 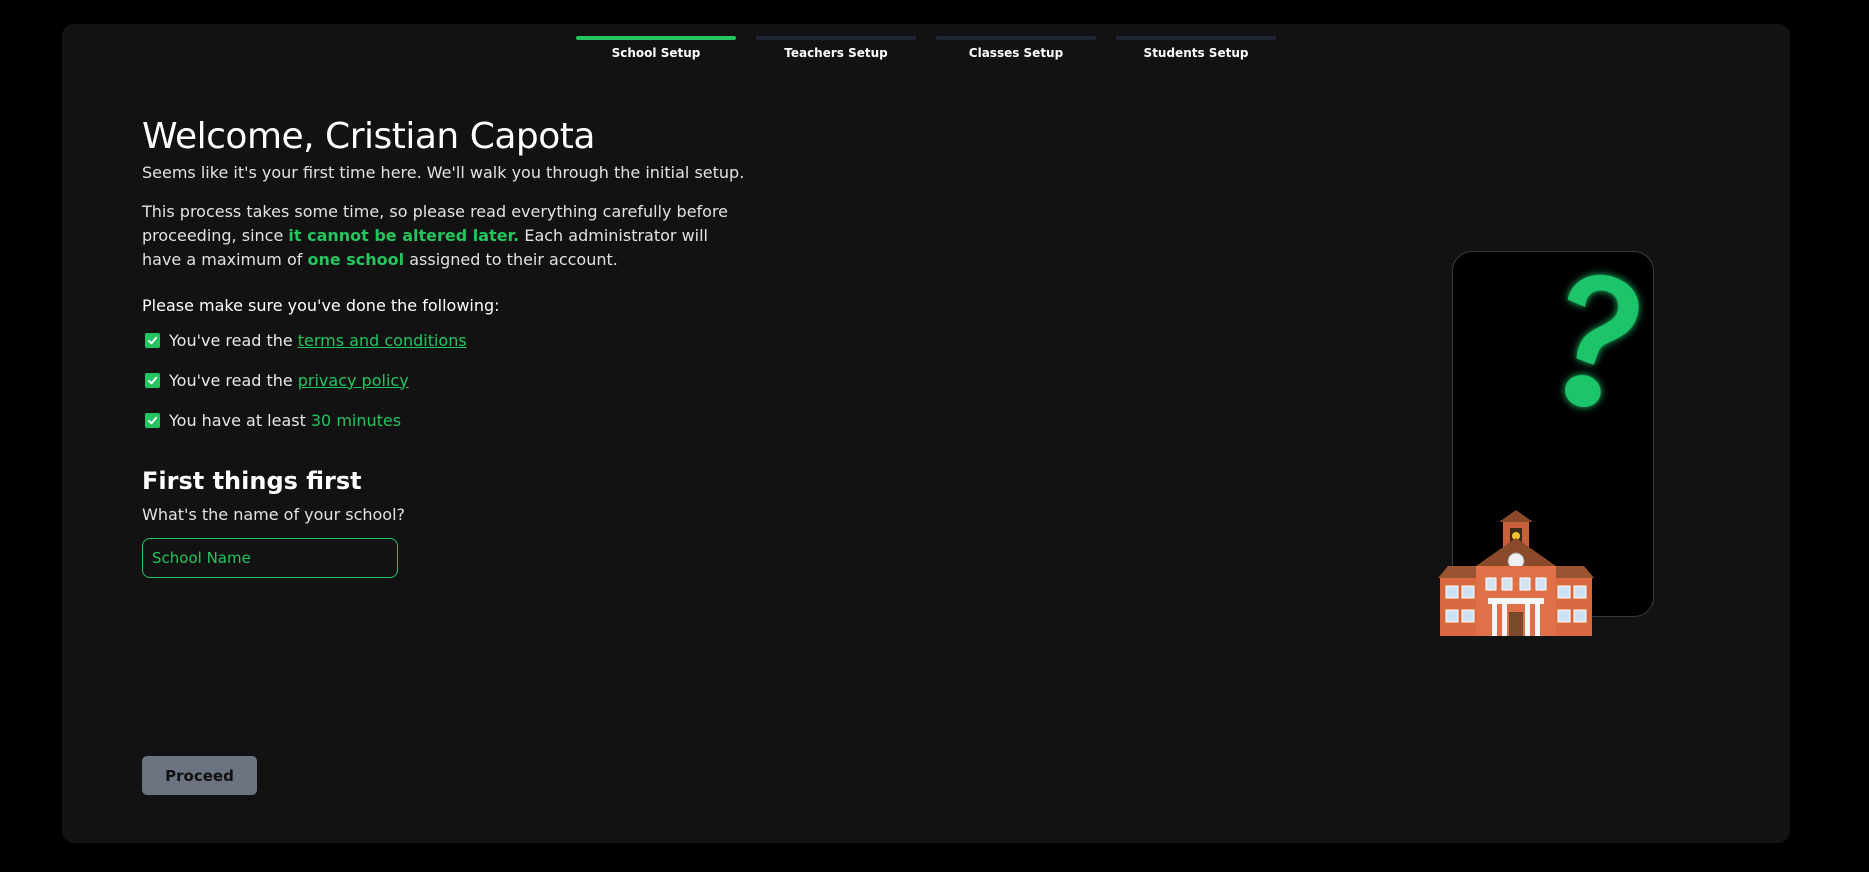 I want to click on checkbox-terms, so click(x=152, y=340).